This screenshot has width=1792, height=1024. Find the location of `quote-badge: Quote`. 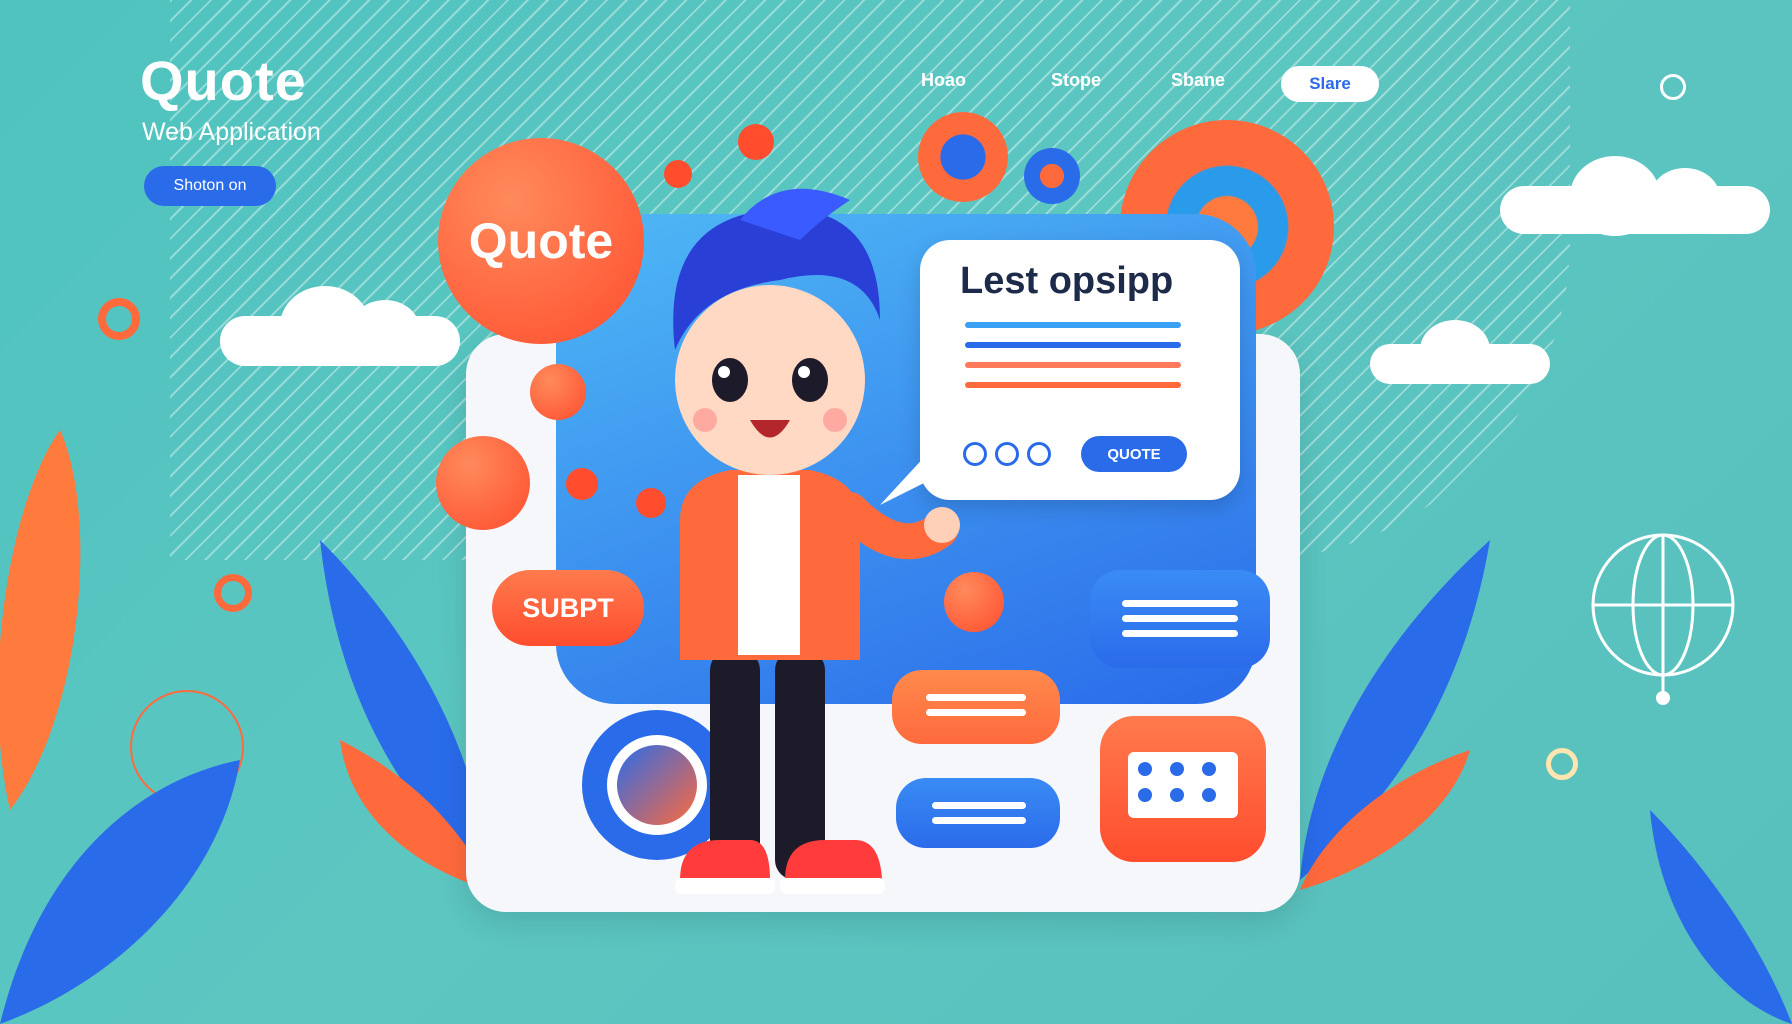

quote-badge: Quote is located at coordinates (541, 241).